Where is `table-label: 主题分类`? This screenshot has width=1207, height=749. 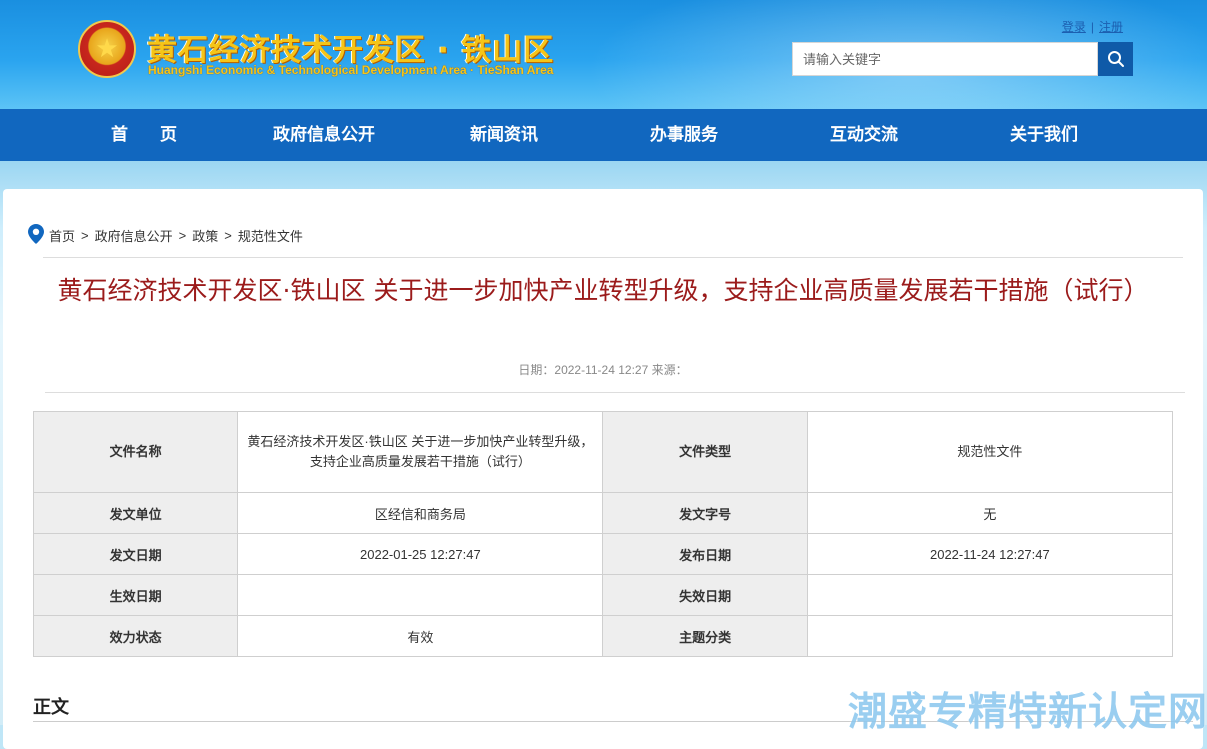
table-label: 主题分类 is located at coordinates (705, 636).